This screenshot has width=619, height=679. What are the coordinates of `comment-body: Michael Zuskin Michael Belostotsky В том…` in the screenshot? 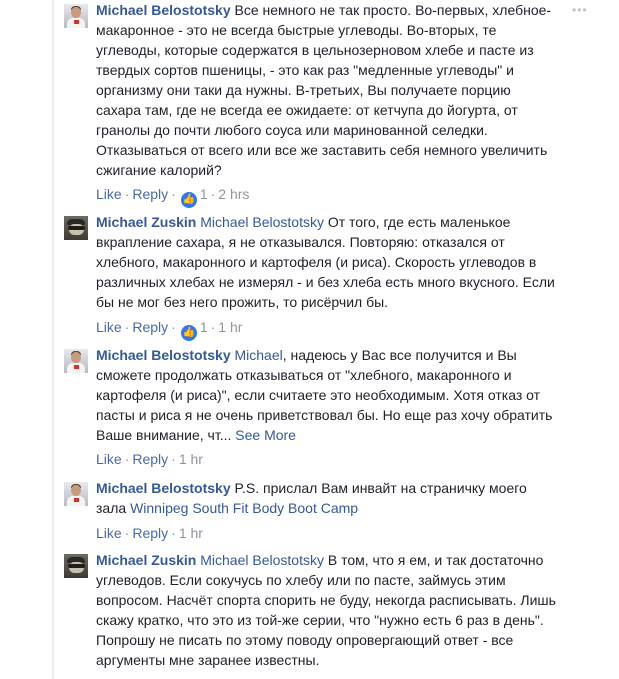 It's located at (326, 610).